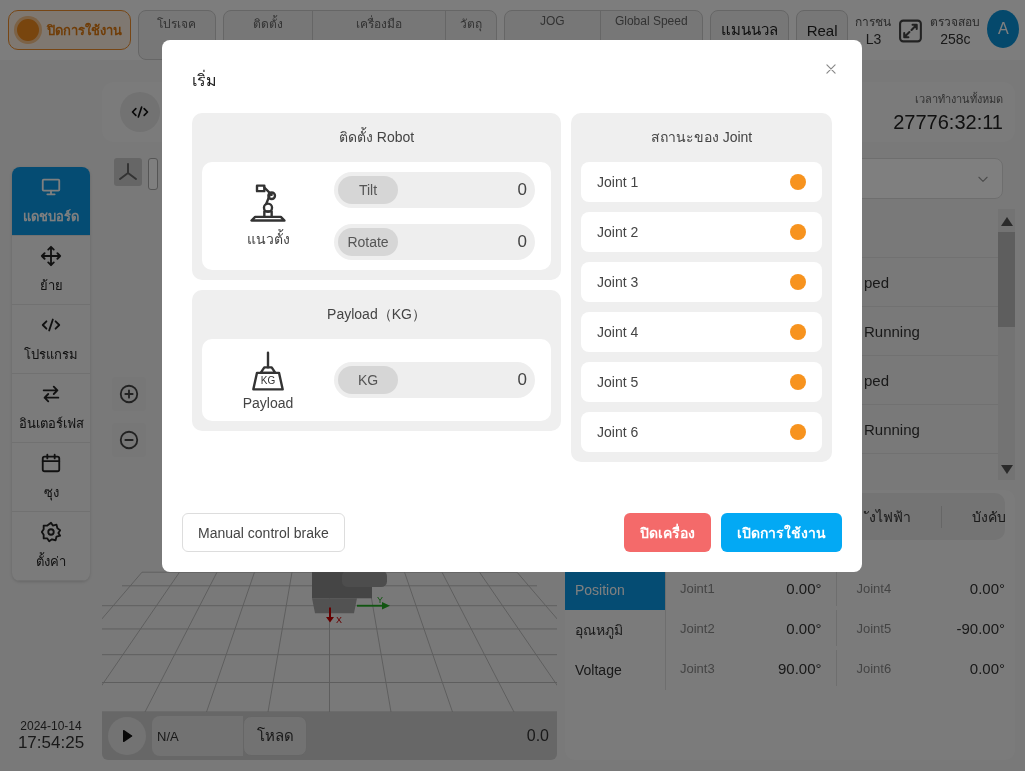 Image resolution: width=1025 pixels, height=771 pixels. What do you see at coordinates (275, 736) in the screenshot?
I see `load-button: โหลด` at bounding box center [275, 736].